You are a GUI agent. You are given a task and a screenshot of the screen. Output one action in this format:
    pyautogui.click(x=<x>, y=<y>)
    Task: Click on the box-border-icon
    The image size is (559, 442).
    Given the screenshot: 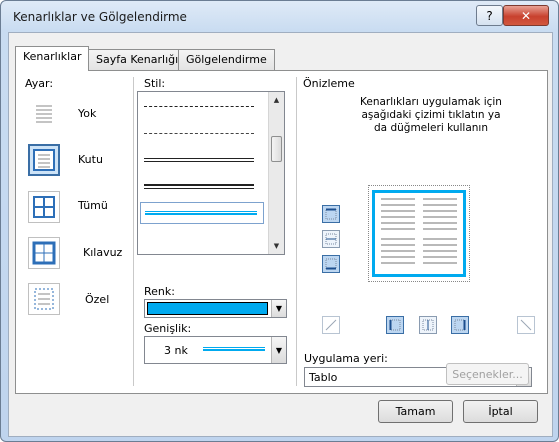 What is the action you would take?
    pyautogui.click(x=44, y=160)
    